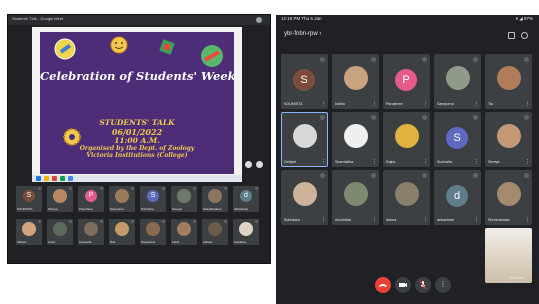  Describe the element at coordinates (259, 164) in the screenshot. I see `people-icon` at that location.